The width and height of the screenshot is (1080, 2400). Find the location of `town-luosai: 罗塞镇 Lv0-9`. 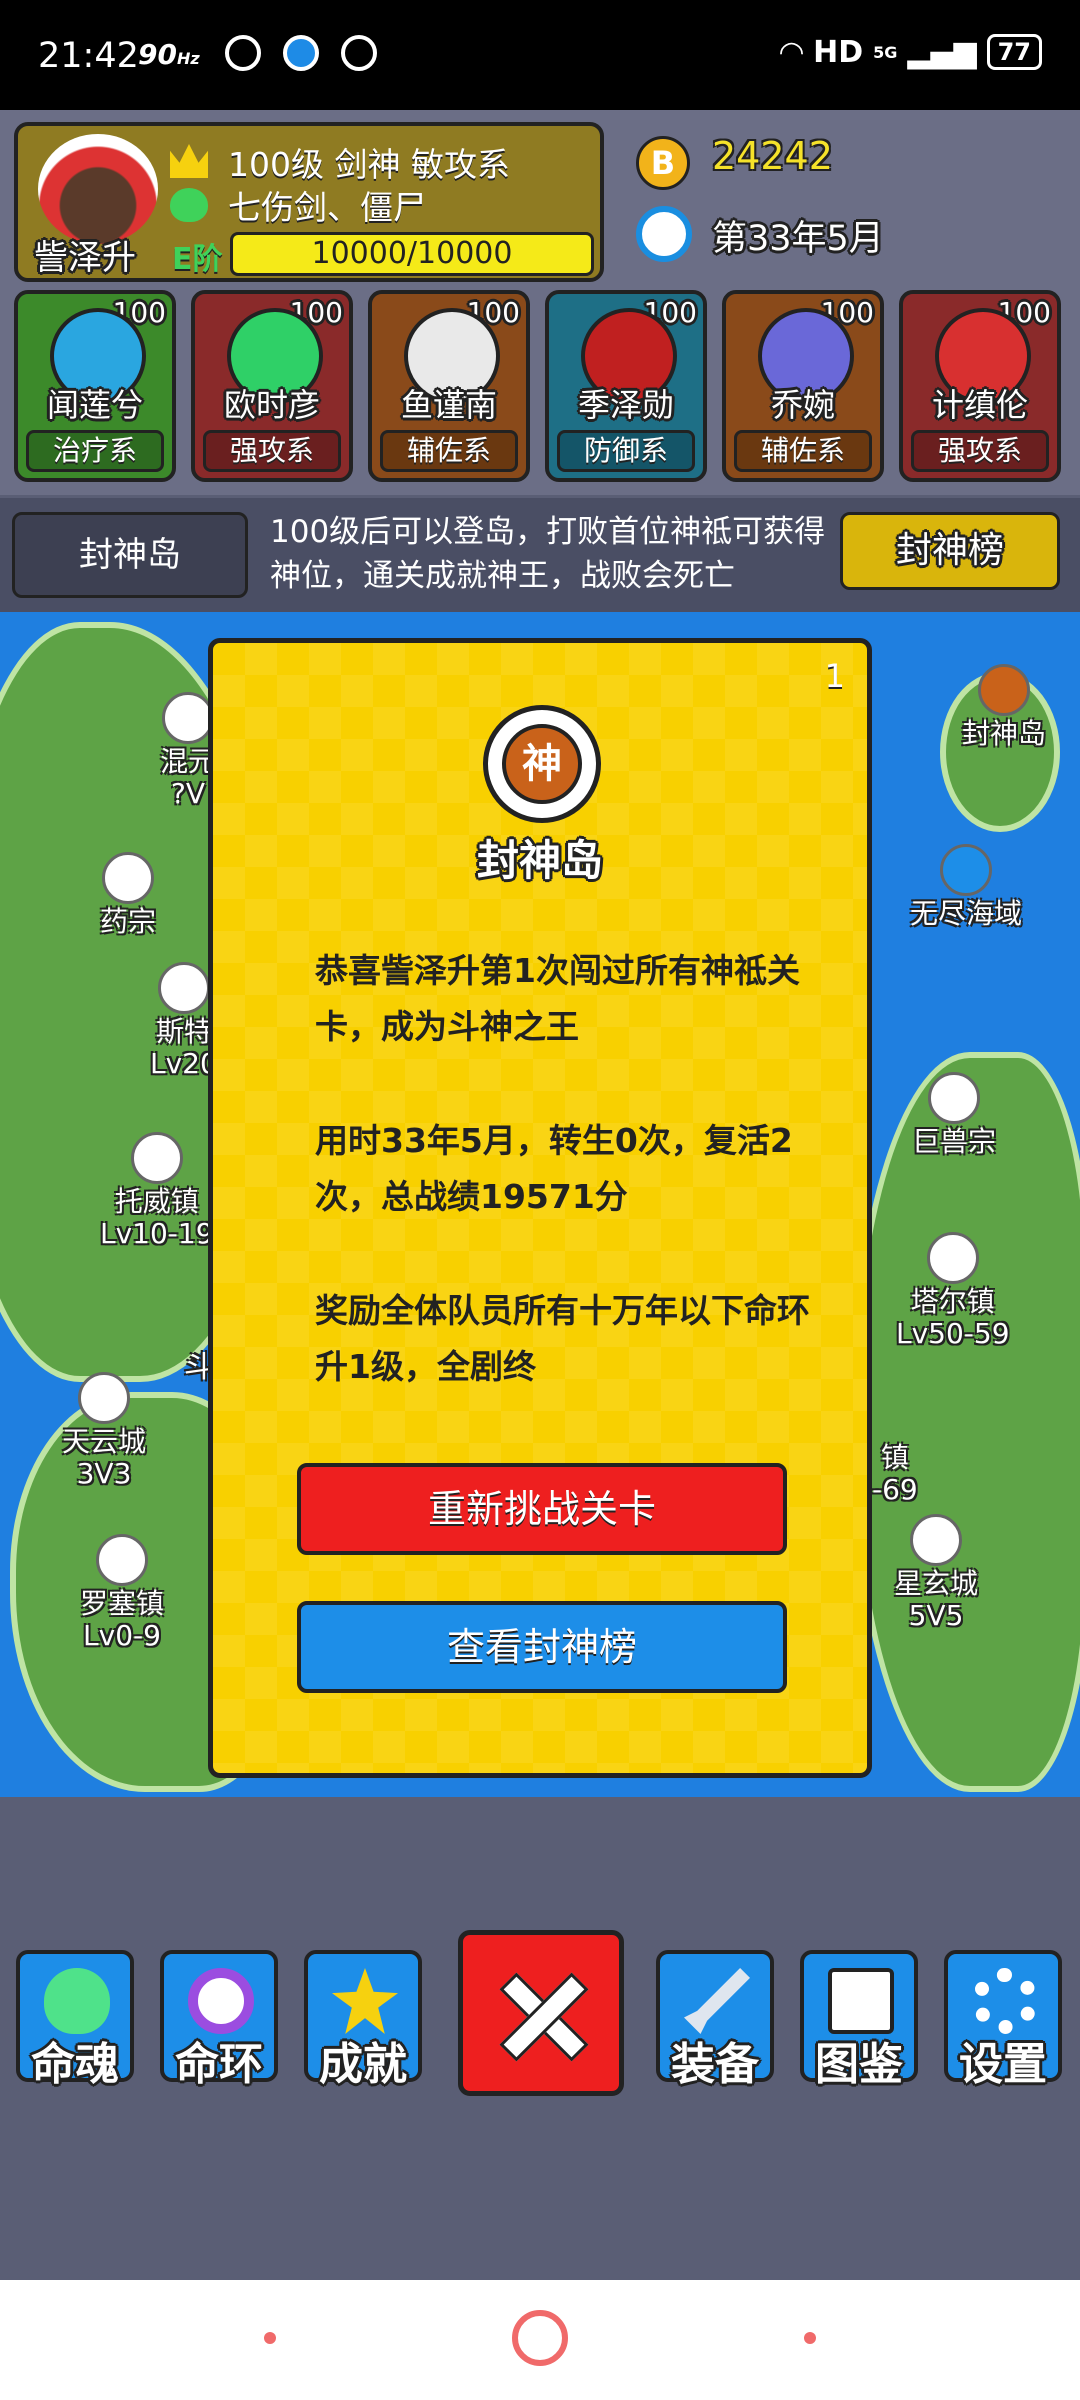

town-luosai: 罗塞镇 Lv0-9 is located at coordinates (122, 1593).